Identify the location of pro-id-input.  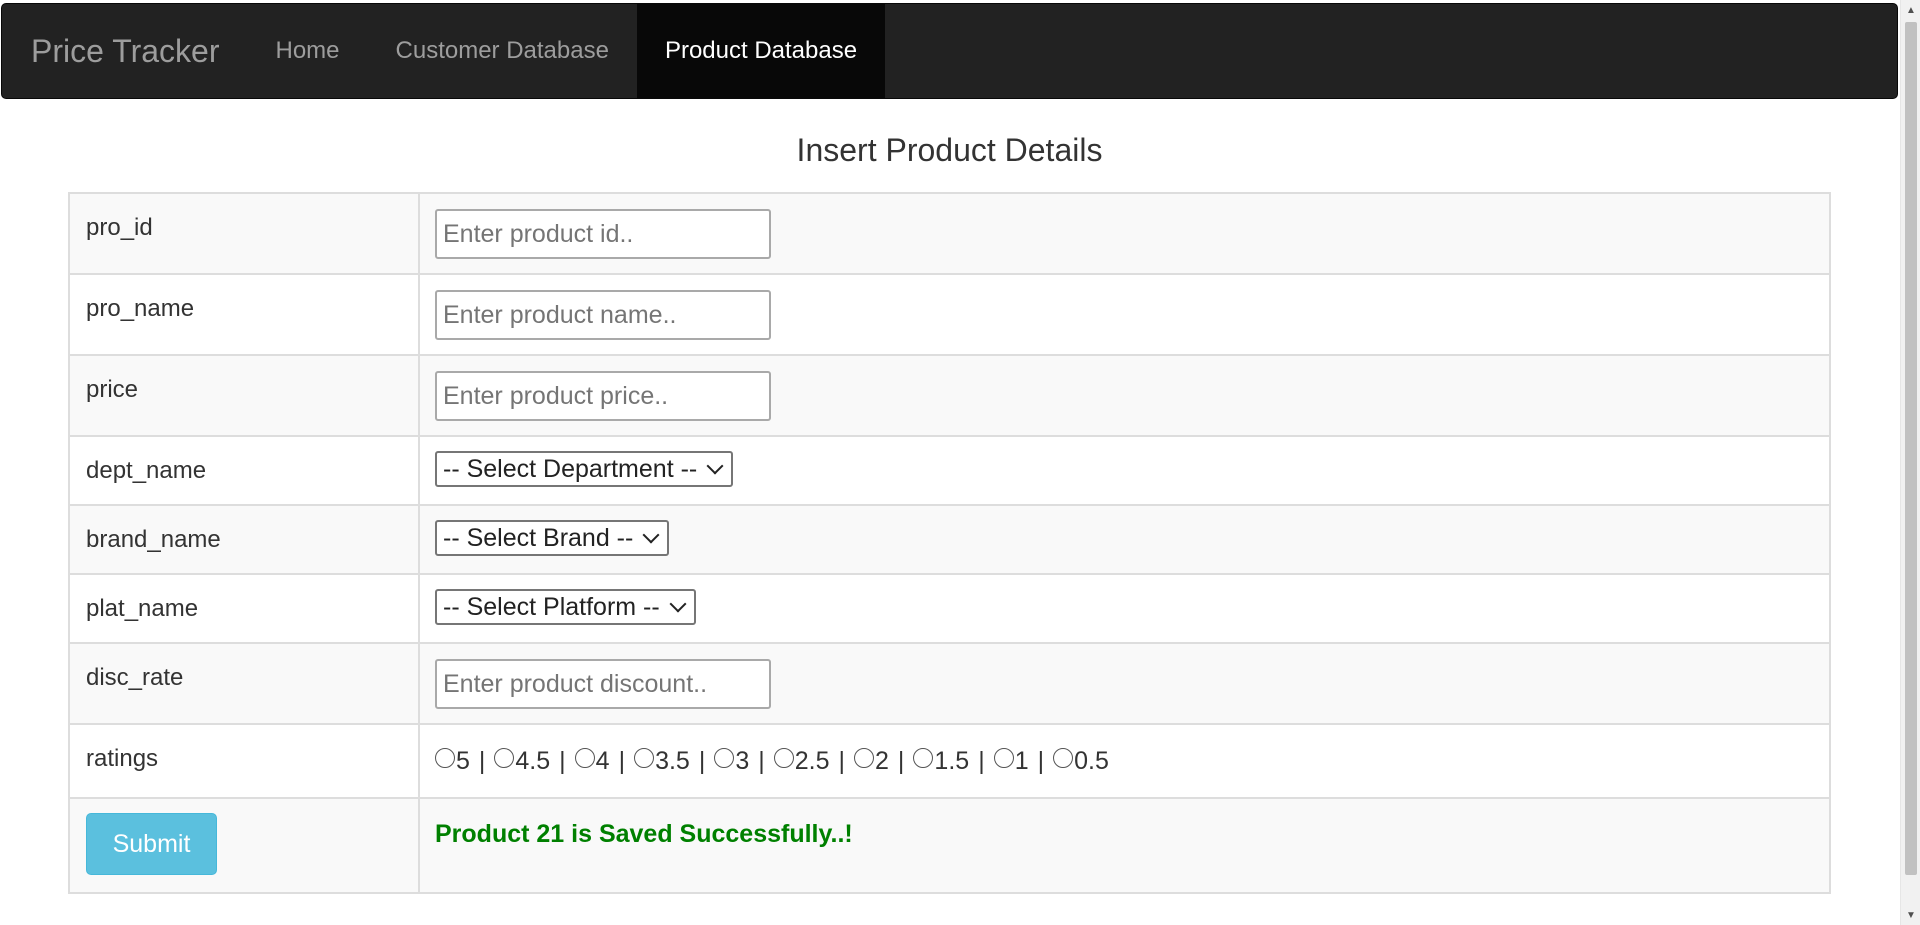
(603, 234).